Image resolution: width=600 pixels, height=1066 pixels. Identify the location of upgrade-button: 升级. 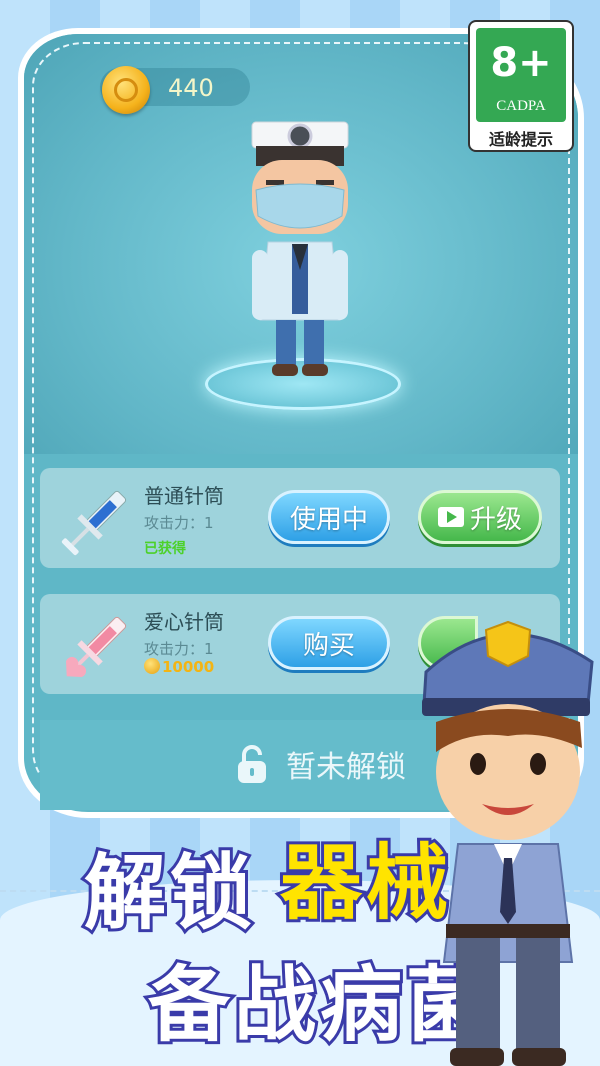
(480, 517).